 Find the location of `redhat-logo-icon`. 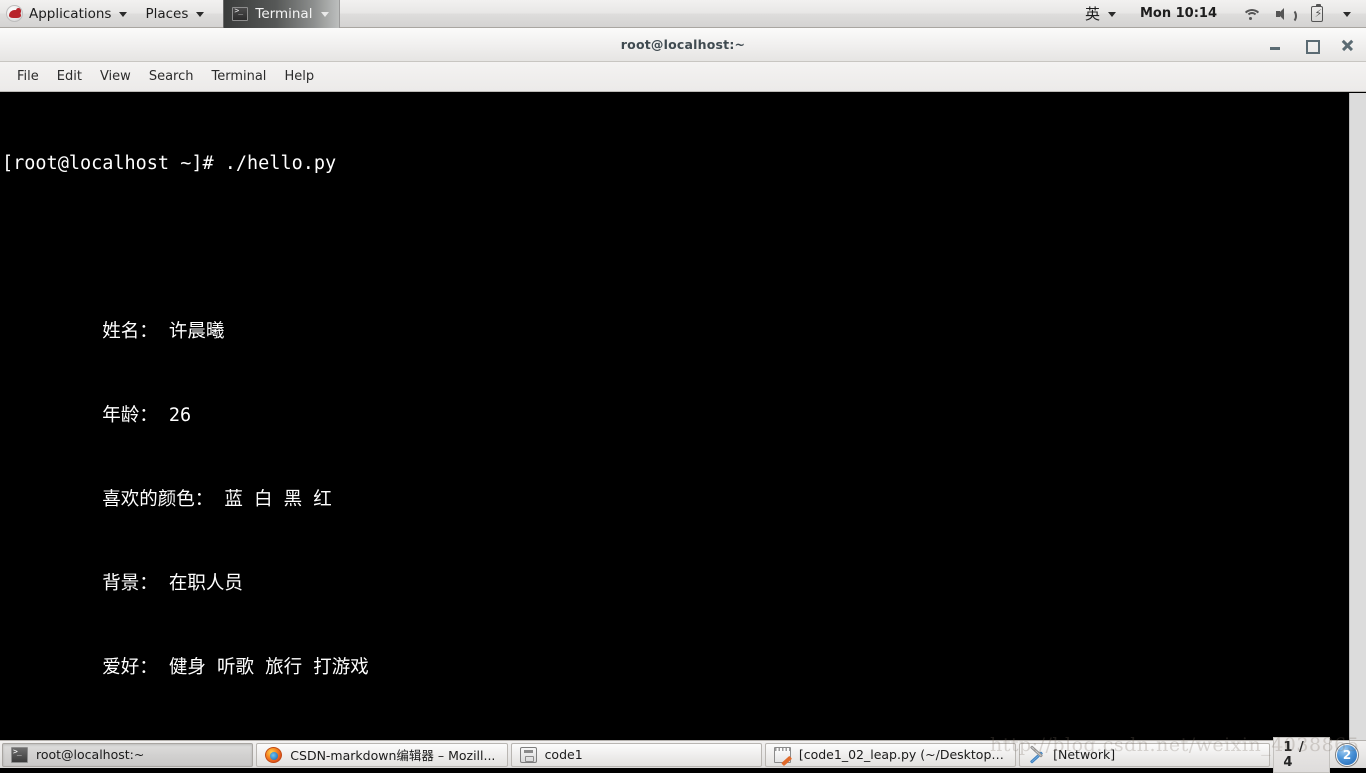

redhat-logo-icon is located at coordinates (14, 13).